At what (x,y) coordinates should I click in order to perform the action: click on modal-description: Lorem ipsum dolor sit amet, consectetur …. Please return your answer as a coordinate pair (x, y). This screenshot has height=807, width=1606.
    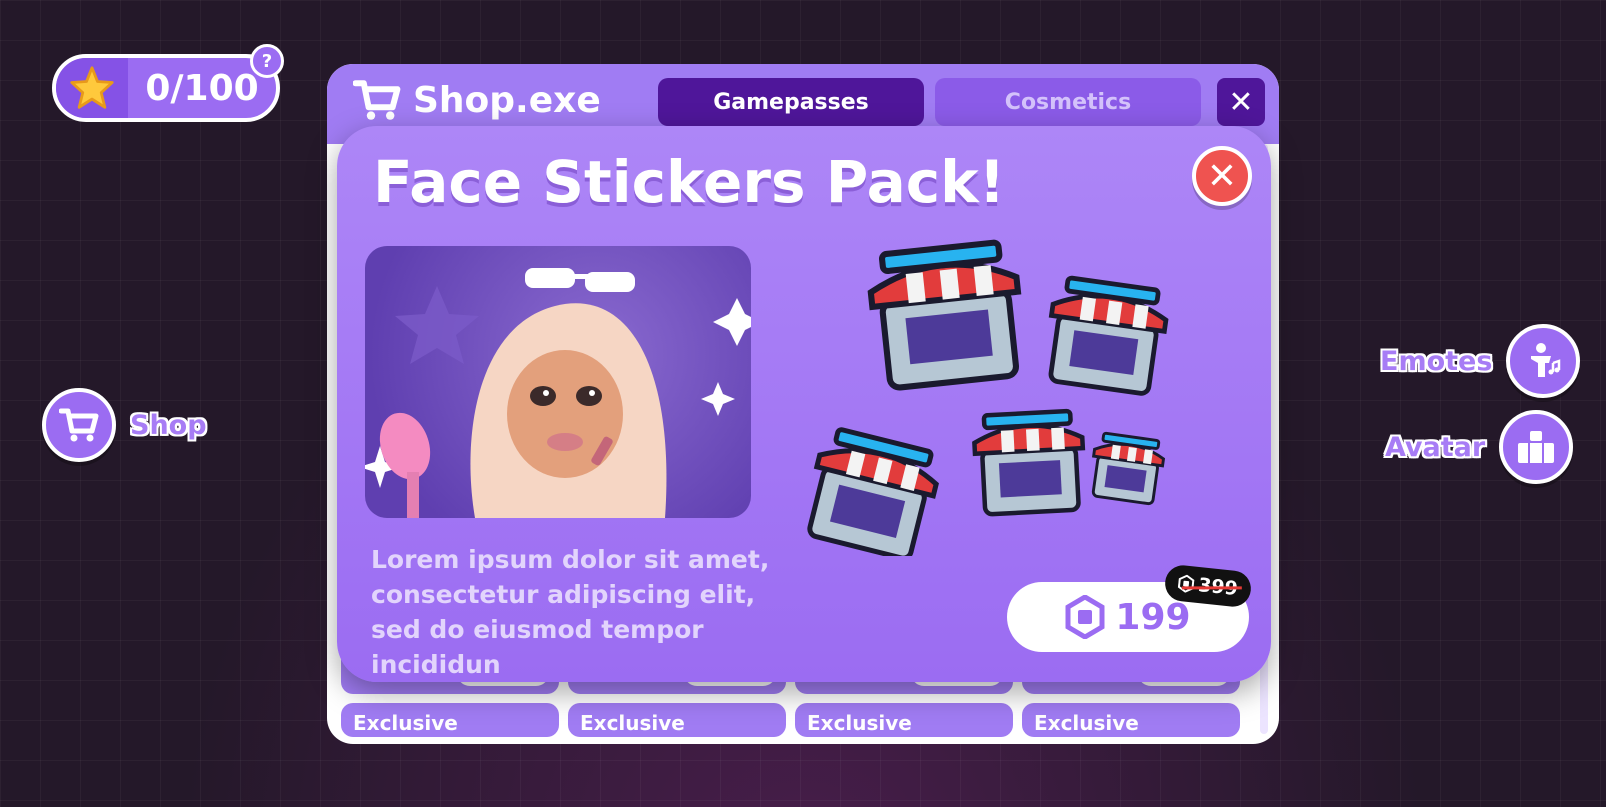
    Looking at the image, I should click on (570, 612).